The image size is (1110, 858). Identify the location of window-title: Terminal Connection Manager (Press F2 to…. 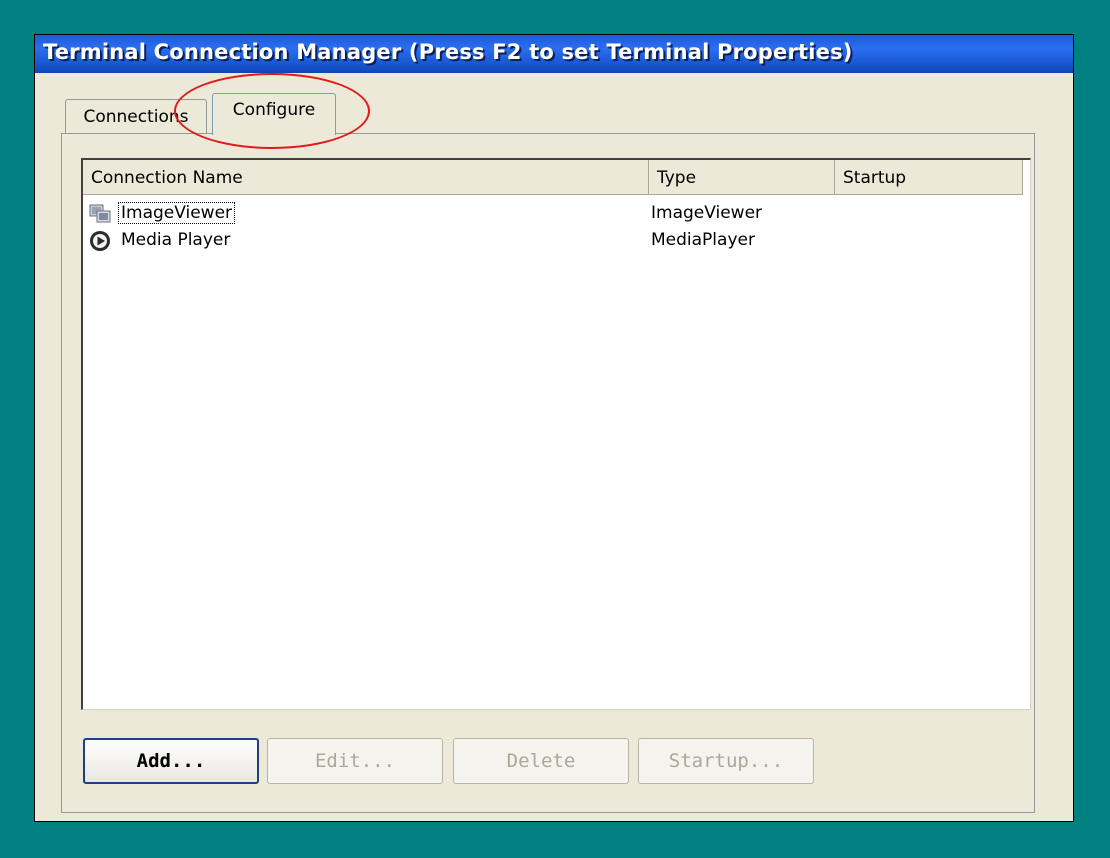
(448, 52).